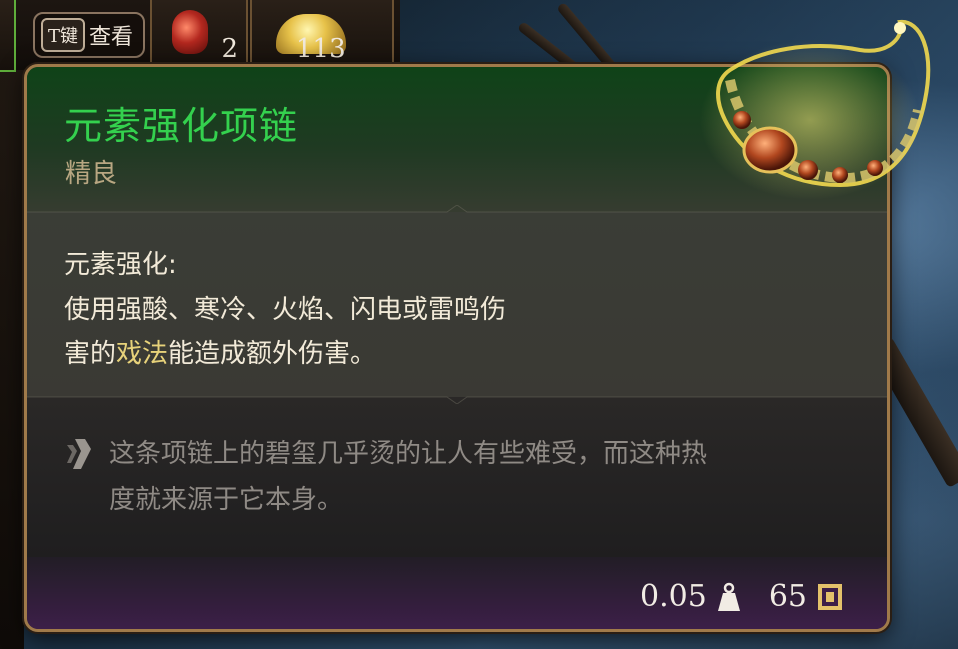  Describe the element at coordinates (229, 49) in the screenshot. I see `slot-count: 2` at that location.